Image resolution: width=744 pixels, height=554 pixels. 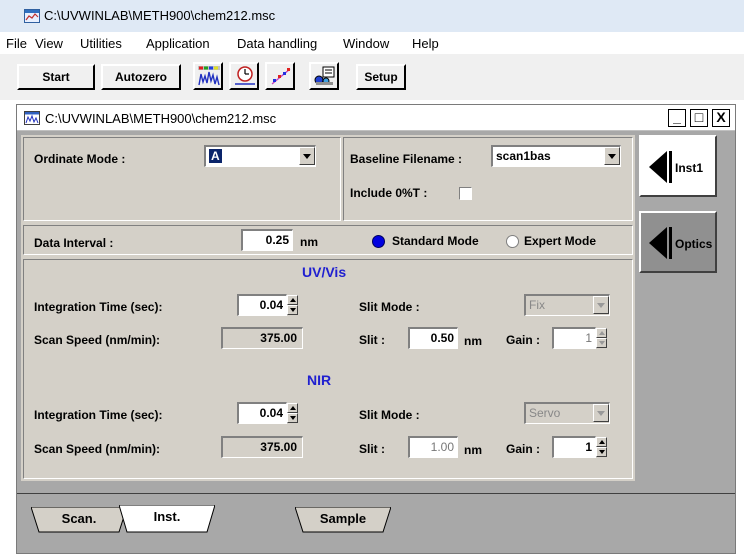 What do you see at coordinates (523, 449) in the screenshot?
I see `nir-gain-label: Gain :` at bounding box center [523, 449].